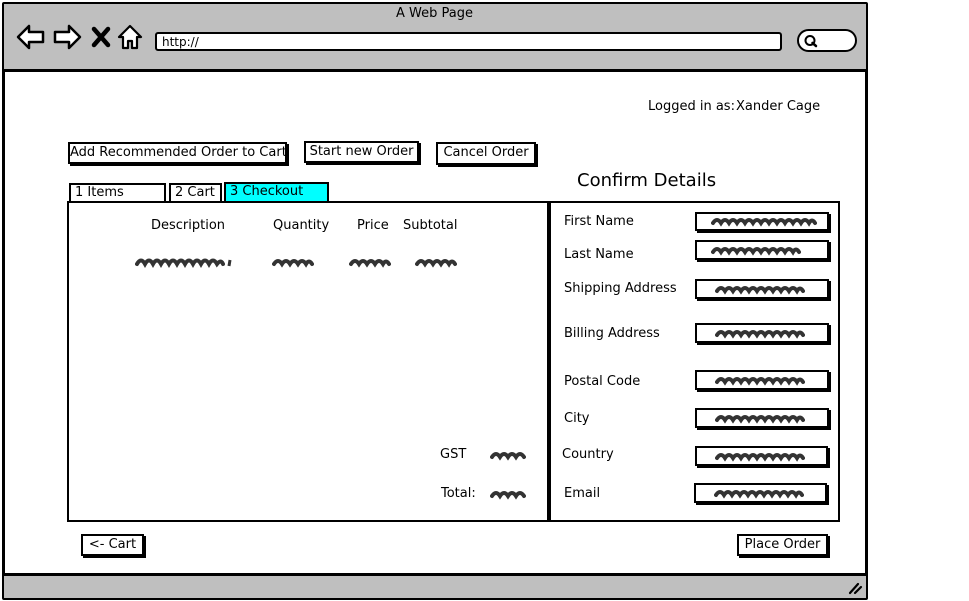 This screenshot has width=969, height=601. Describe the element at coordinates (130, 37) in the screenshot. I see `home-icon` at that location.